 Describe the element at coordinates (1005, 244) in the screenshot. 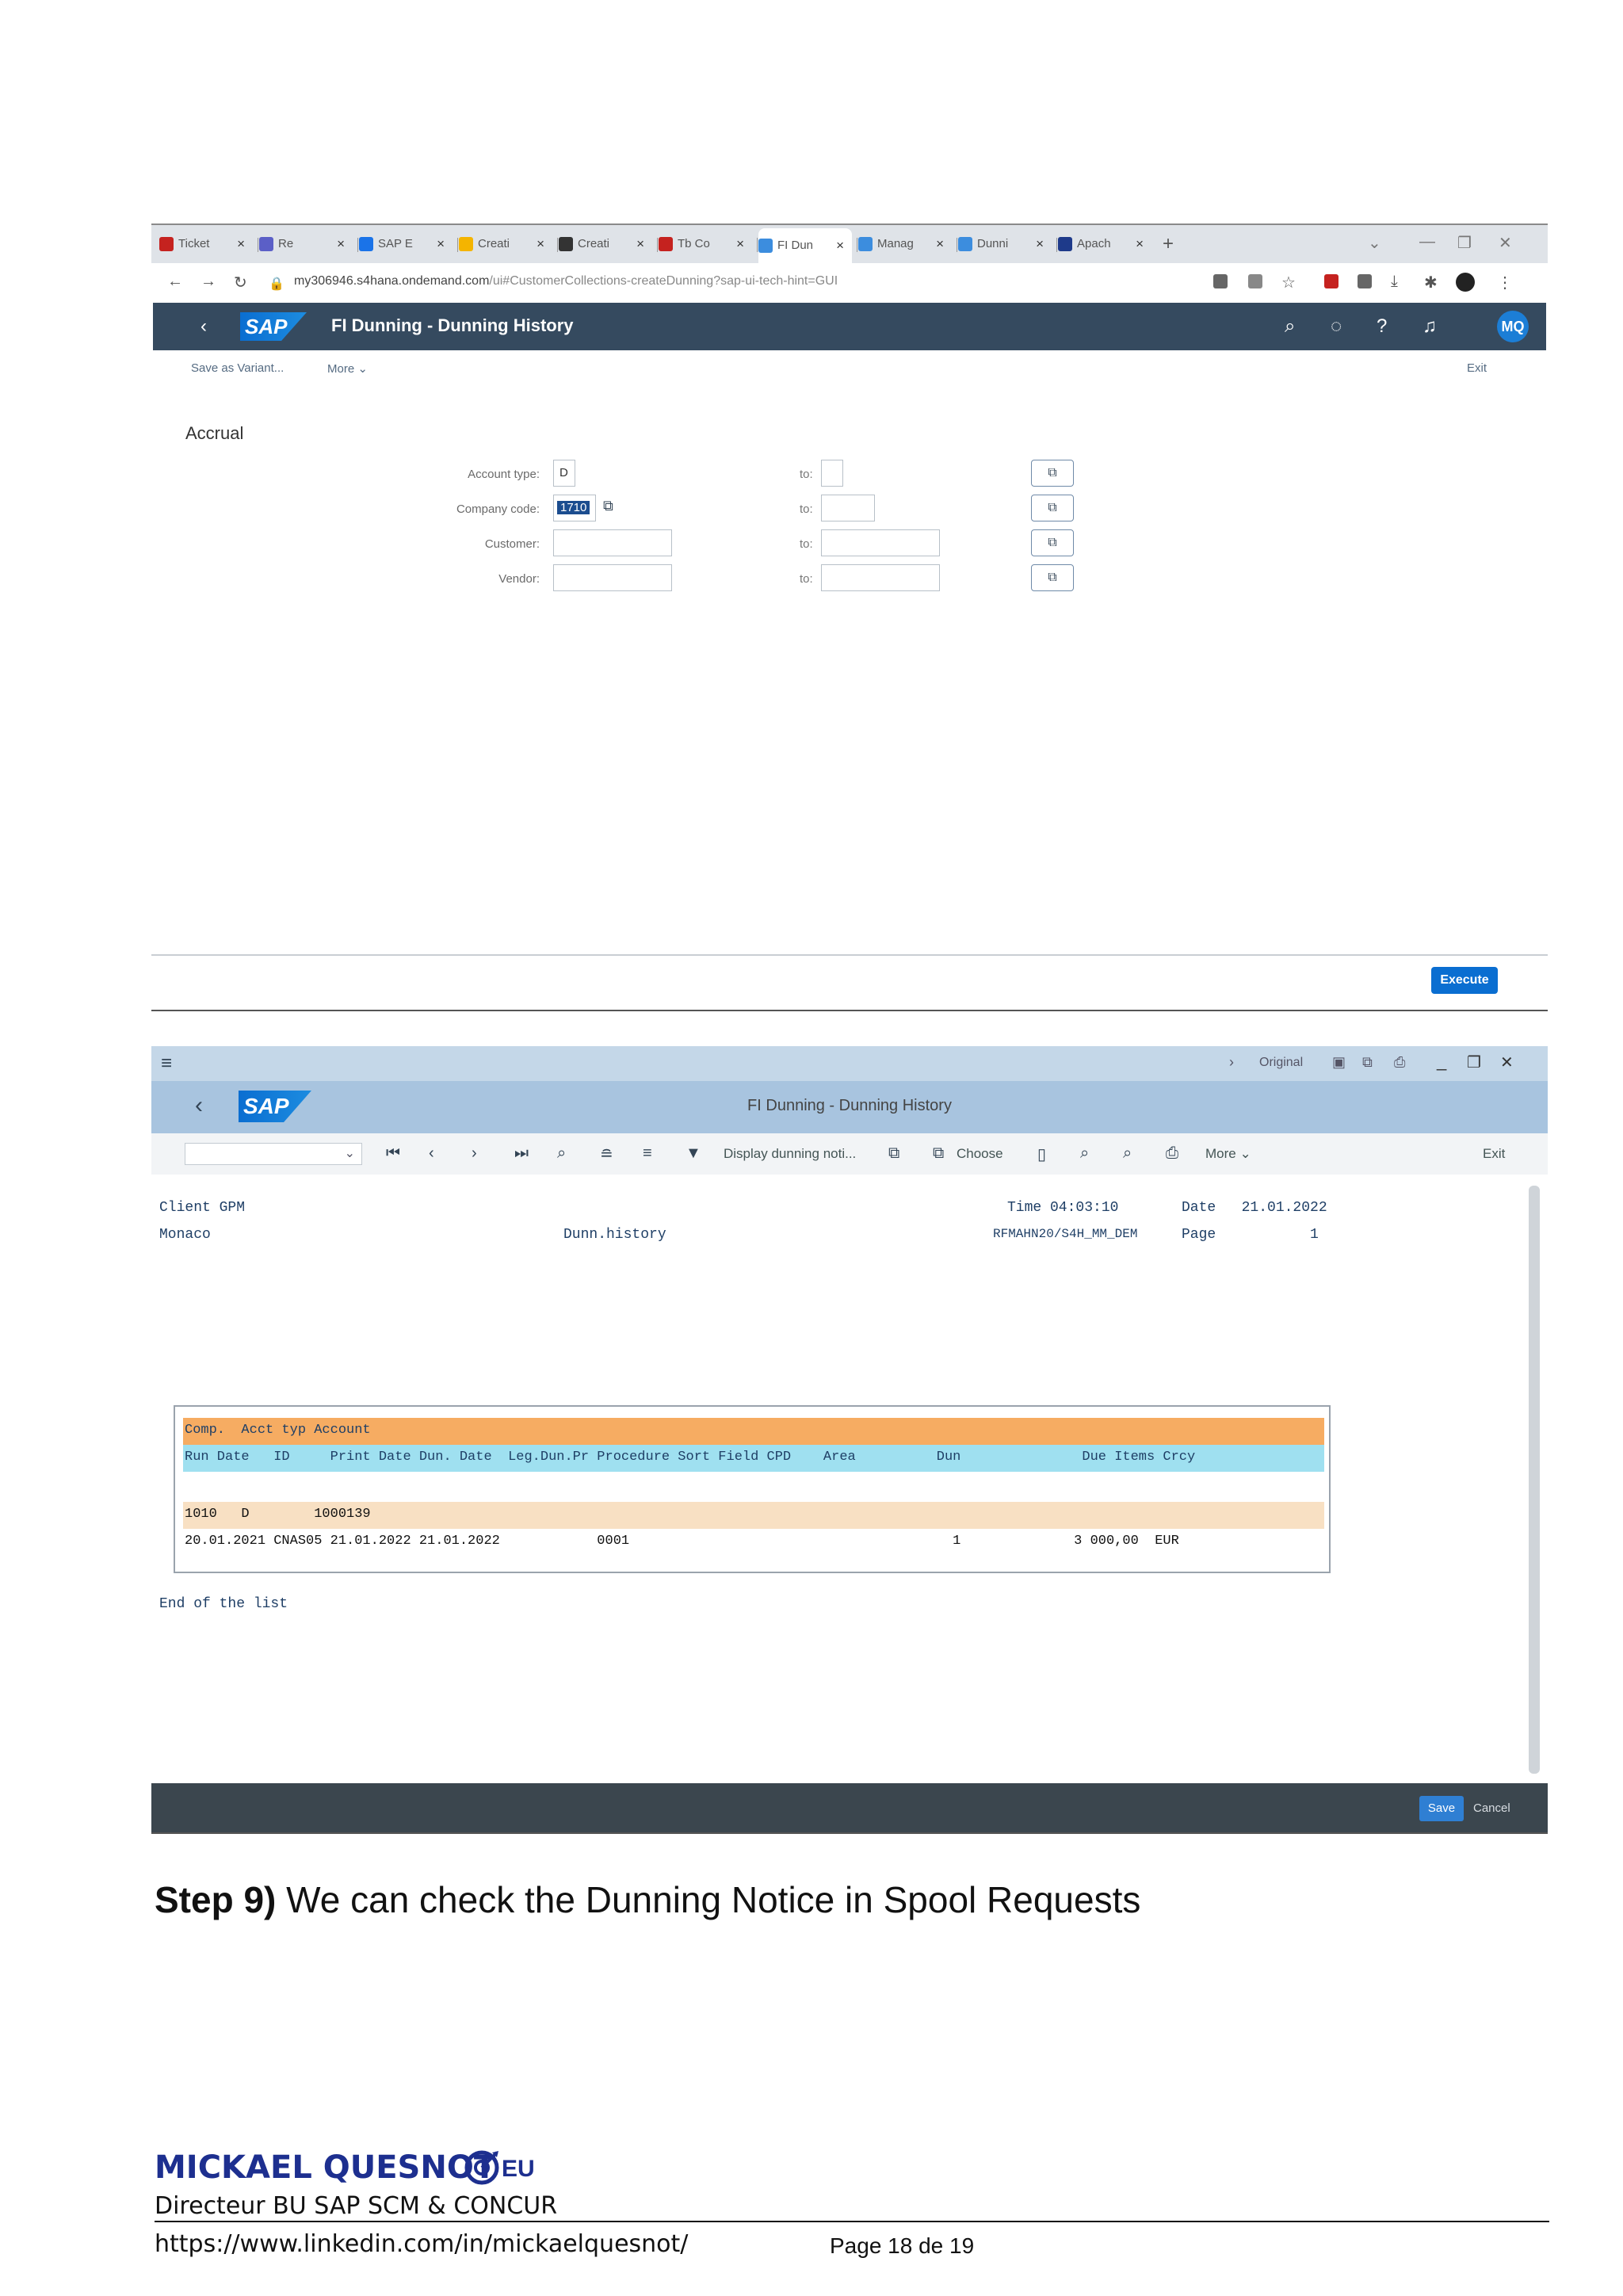

I see `browser-tab: Dunni ×` at that location.